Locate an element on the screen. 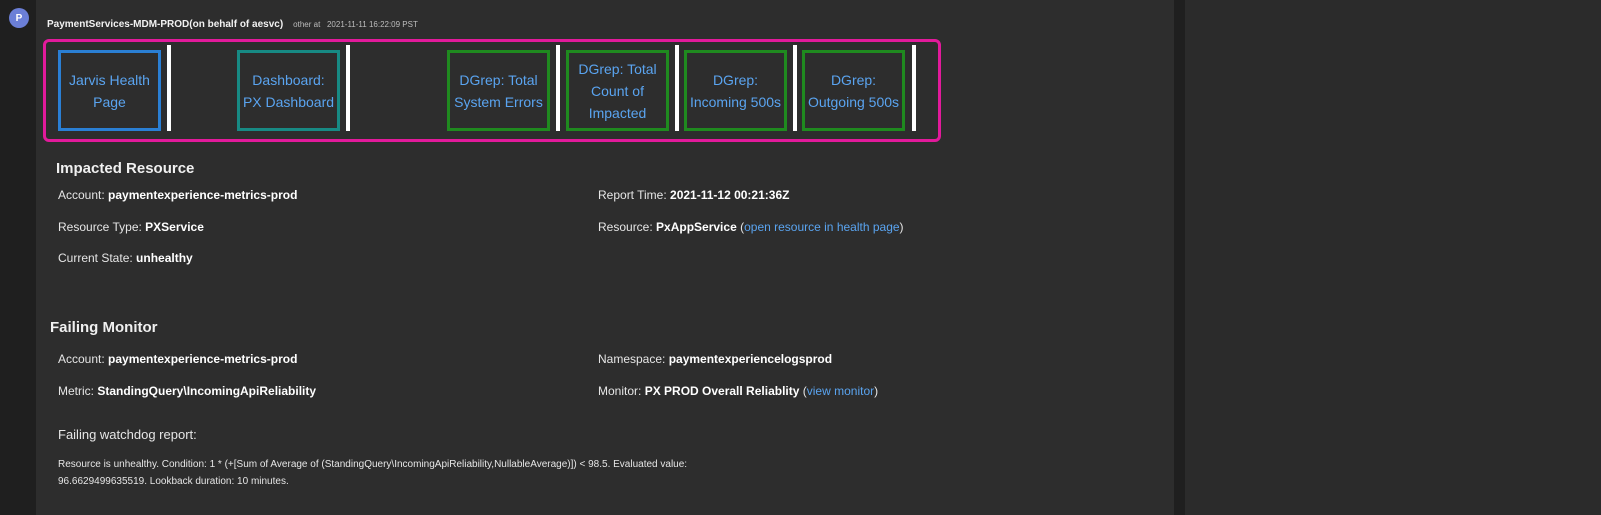  watchdog-report-label: Failing watchdog report: is located at coordinates (127, 434).